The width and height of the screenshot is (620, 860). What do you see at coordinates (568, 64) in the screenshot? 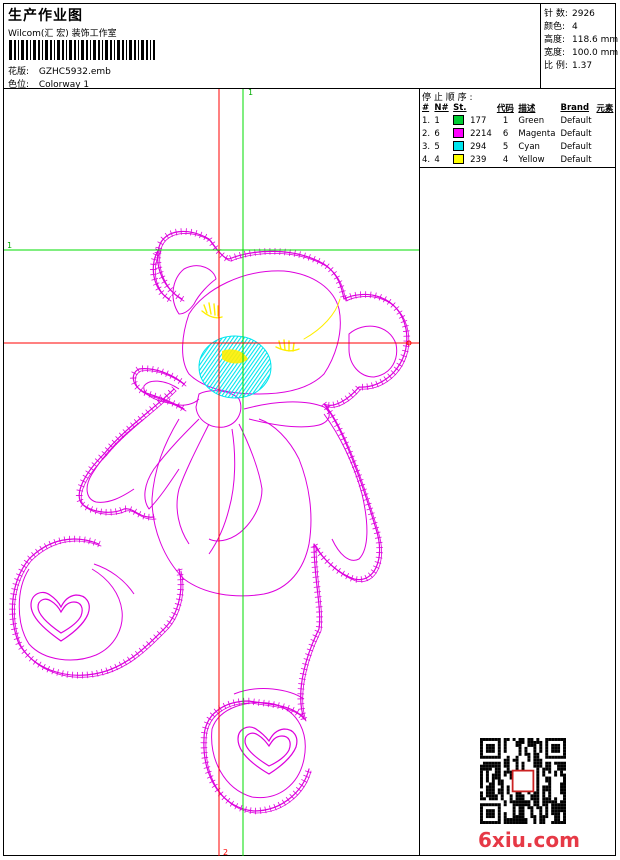
I see `stat-scale: 比 例: 1.37` at bounding box center [568, 64].